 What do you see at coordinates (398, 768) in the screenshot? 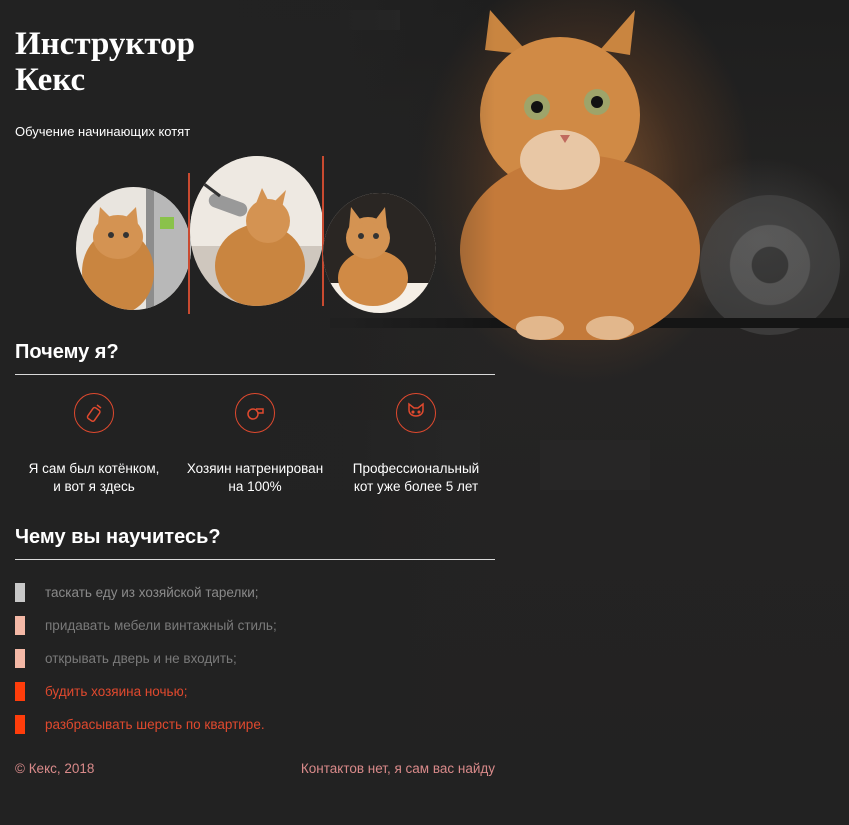
I see `contacts-link: Контактов нет, я сам вас найду` at bounding box center [398, 768].